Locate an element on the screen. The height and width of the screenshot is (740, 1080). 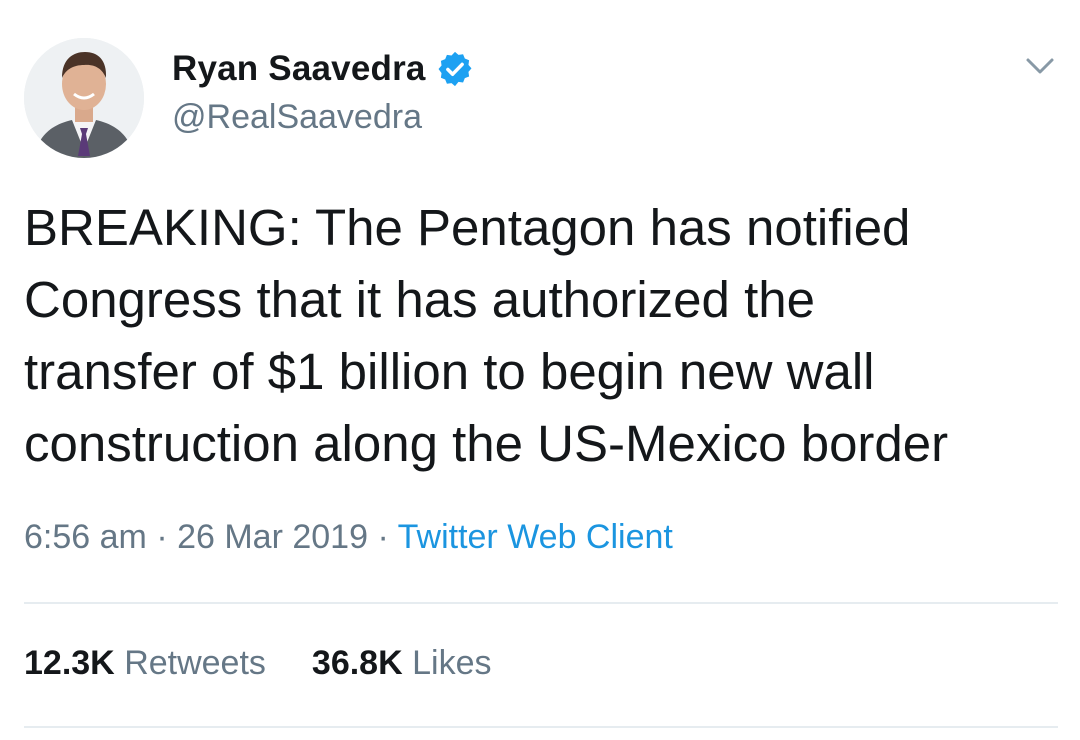
tweet-stats: 12.3K Retweets 36.8K Likes is located at coordinates (280, 663).